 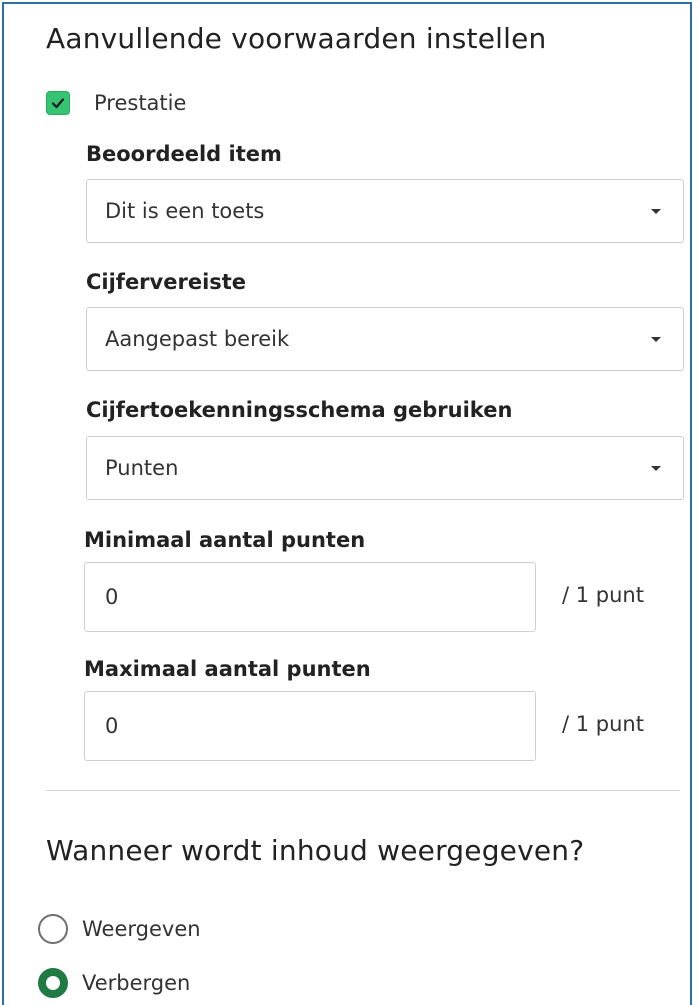 I want to click on radio-option-show: Weergeven, so click(x=119, y=929).